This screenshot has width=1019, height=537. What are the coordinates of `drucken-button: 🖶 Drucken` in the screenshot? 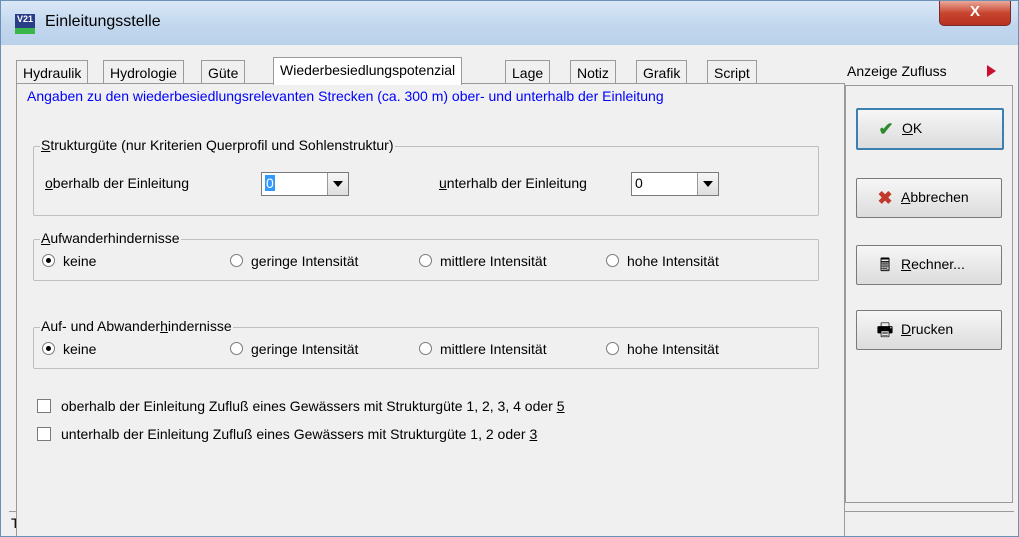 It's located at (929, 330).